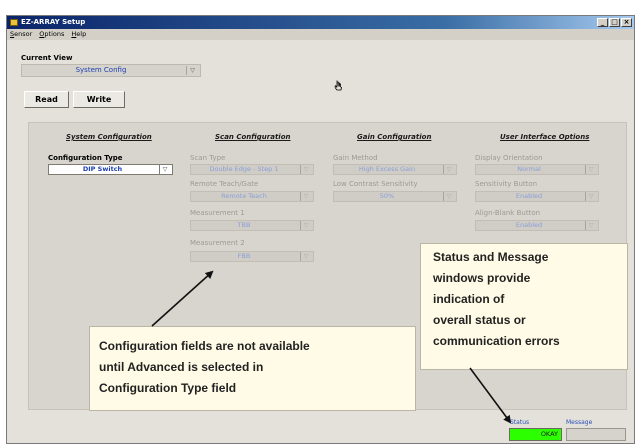 This screenshot has height=444, width=637. What do you see at coordinates (535, 434) in the screenshot?
I see `status-indicator: OKAY` at bounding box center [535, 434].